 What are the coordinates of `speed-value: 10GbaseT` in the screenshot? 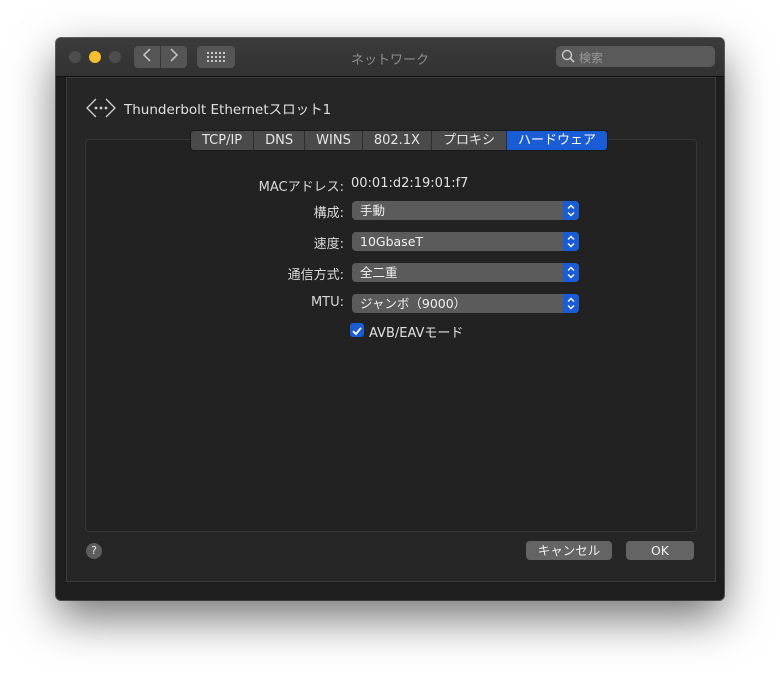 It's located at (392, 241).